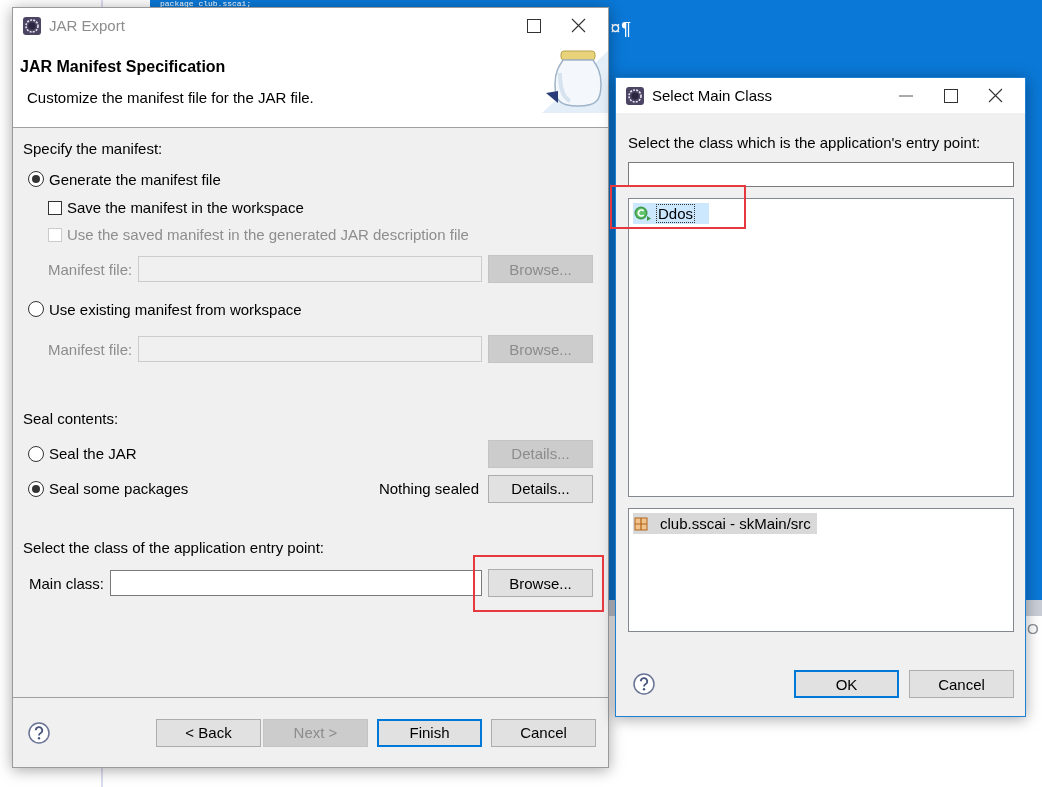 This screenshot has height=787, width=1042. I want to click on section-label: Seal contents:, so click(71, 419).